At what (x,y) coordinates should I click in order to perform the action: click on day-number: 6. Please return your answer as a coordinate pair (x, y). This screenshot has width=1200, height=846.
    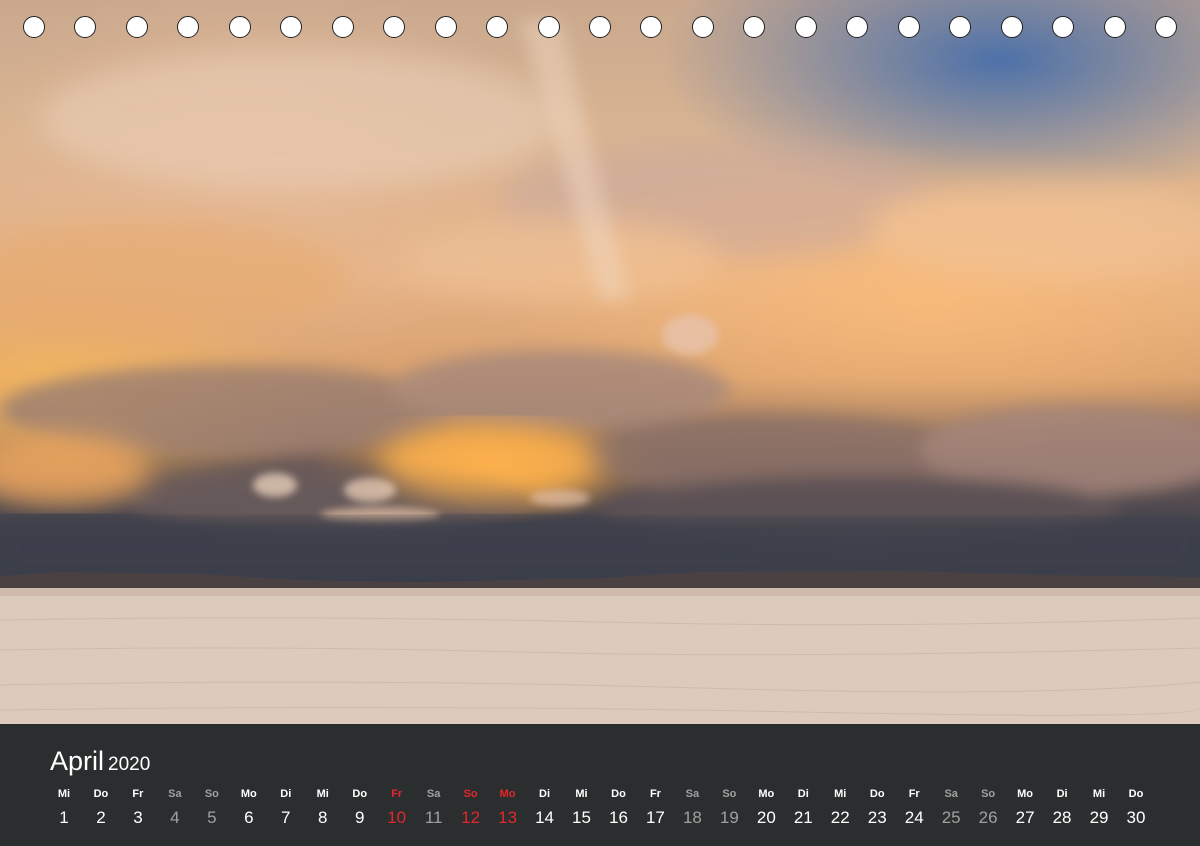
    Looking at the image, I should click on (249, 817).